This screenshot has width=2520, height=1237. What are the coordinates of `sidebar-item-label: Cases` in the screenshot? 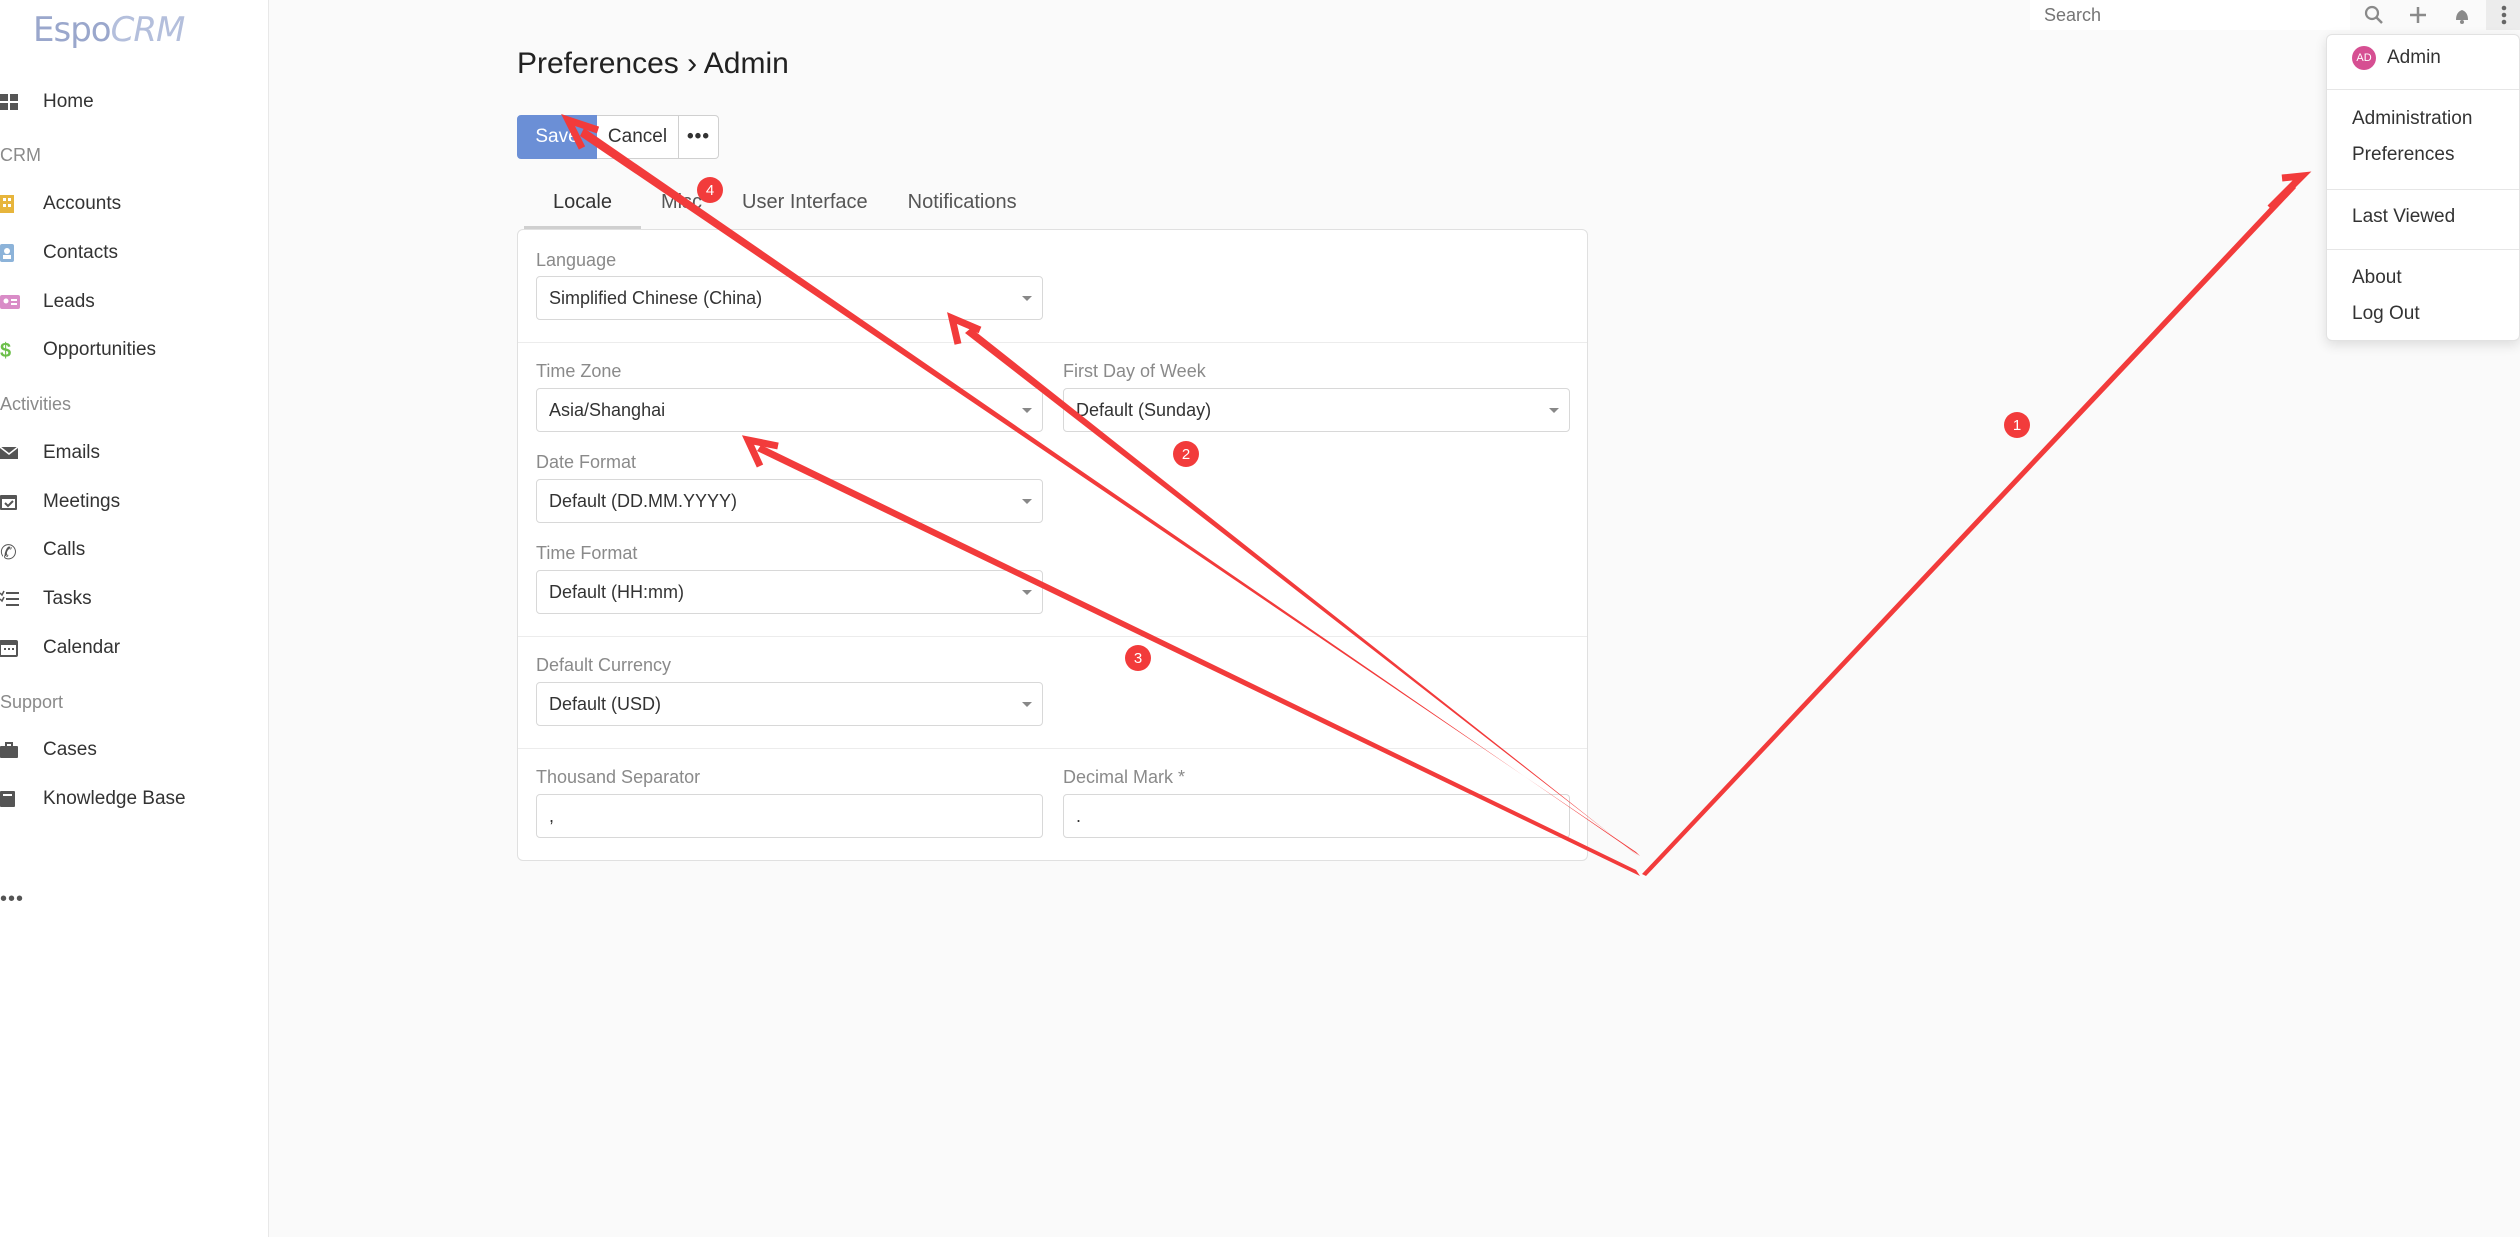 It's located at (70, 749).